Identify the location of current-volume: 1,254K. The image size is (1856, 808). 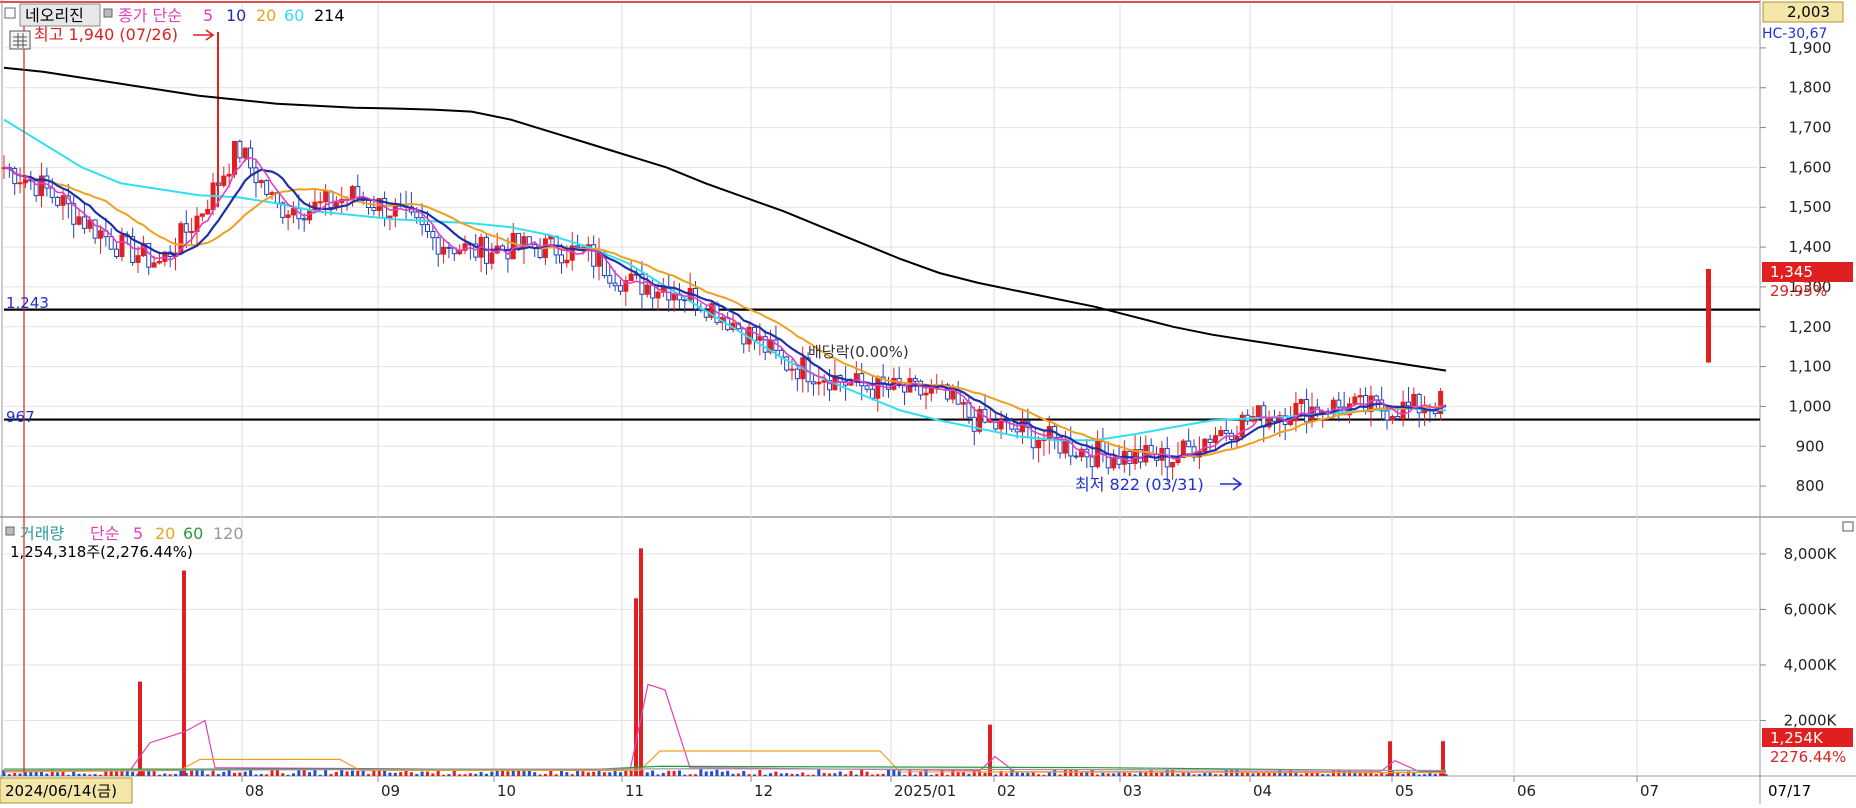
(1797, 738).